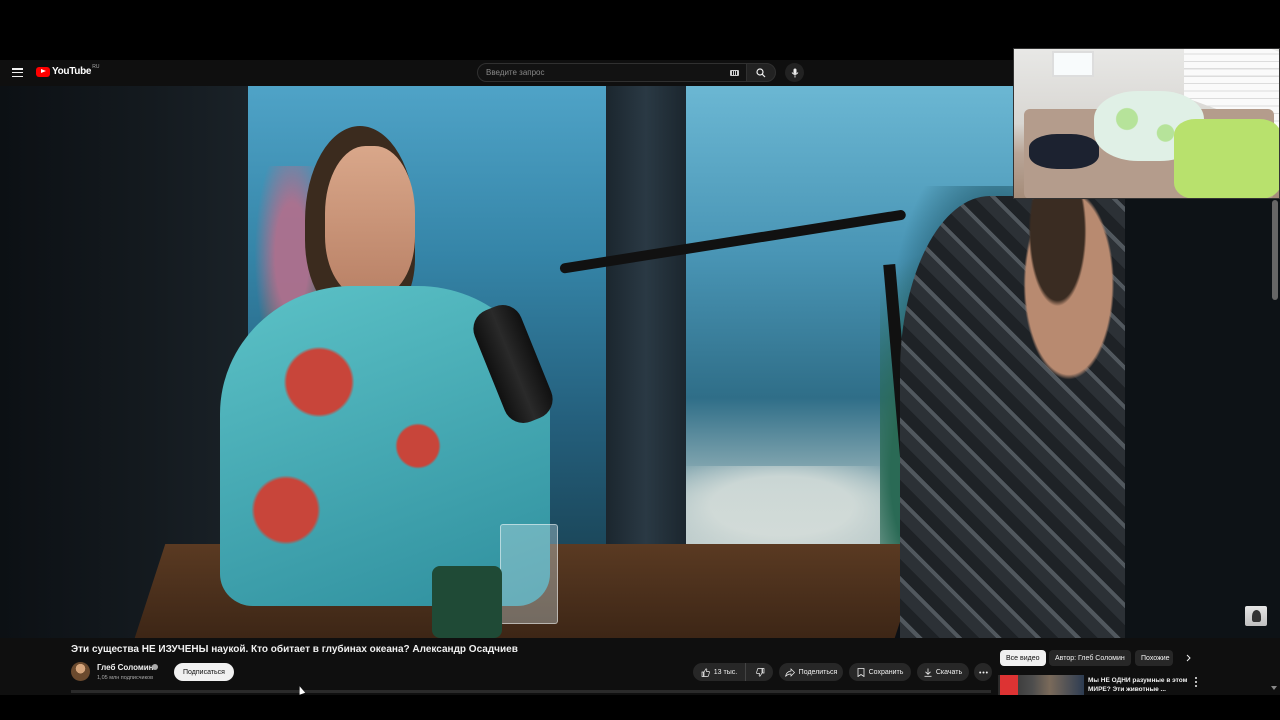 This screenshot has width=1280, height=720. I want to click on studio-wall-right, so click(1202, 417).